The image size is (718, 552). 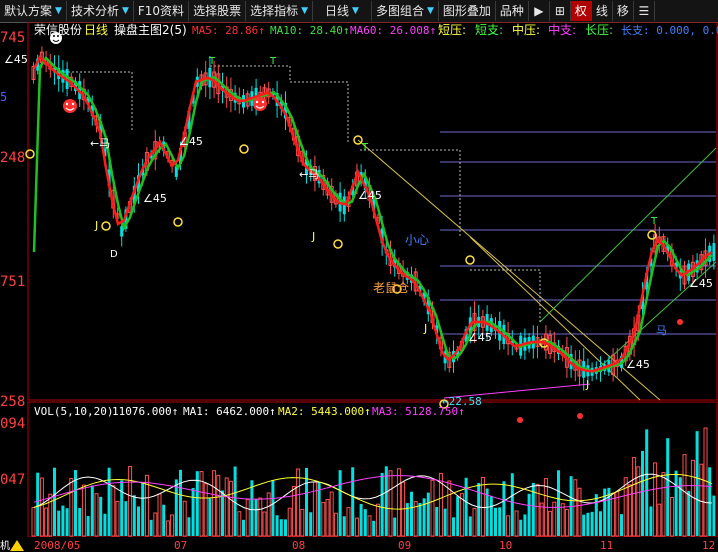 I want to click on toolbar-line-button: 线, so click(x=602, y=11).